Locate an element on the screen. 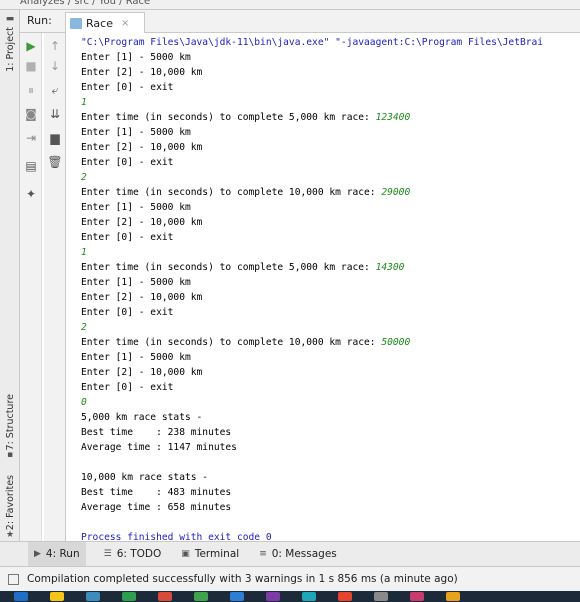  console-line: 0 is located at coordinates (84, 402).